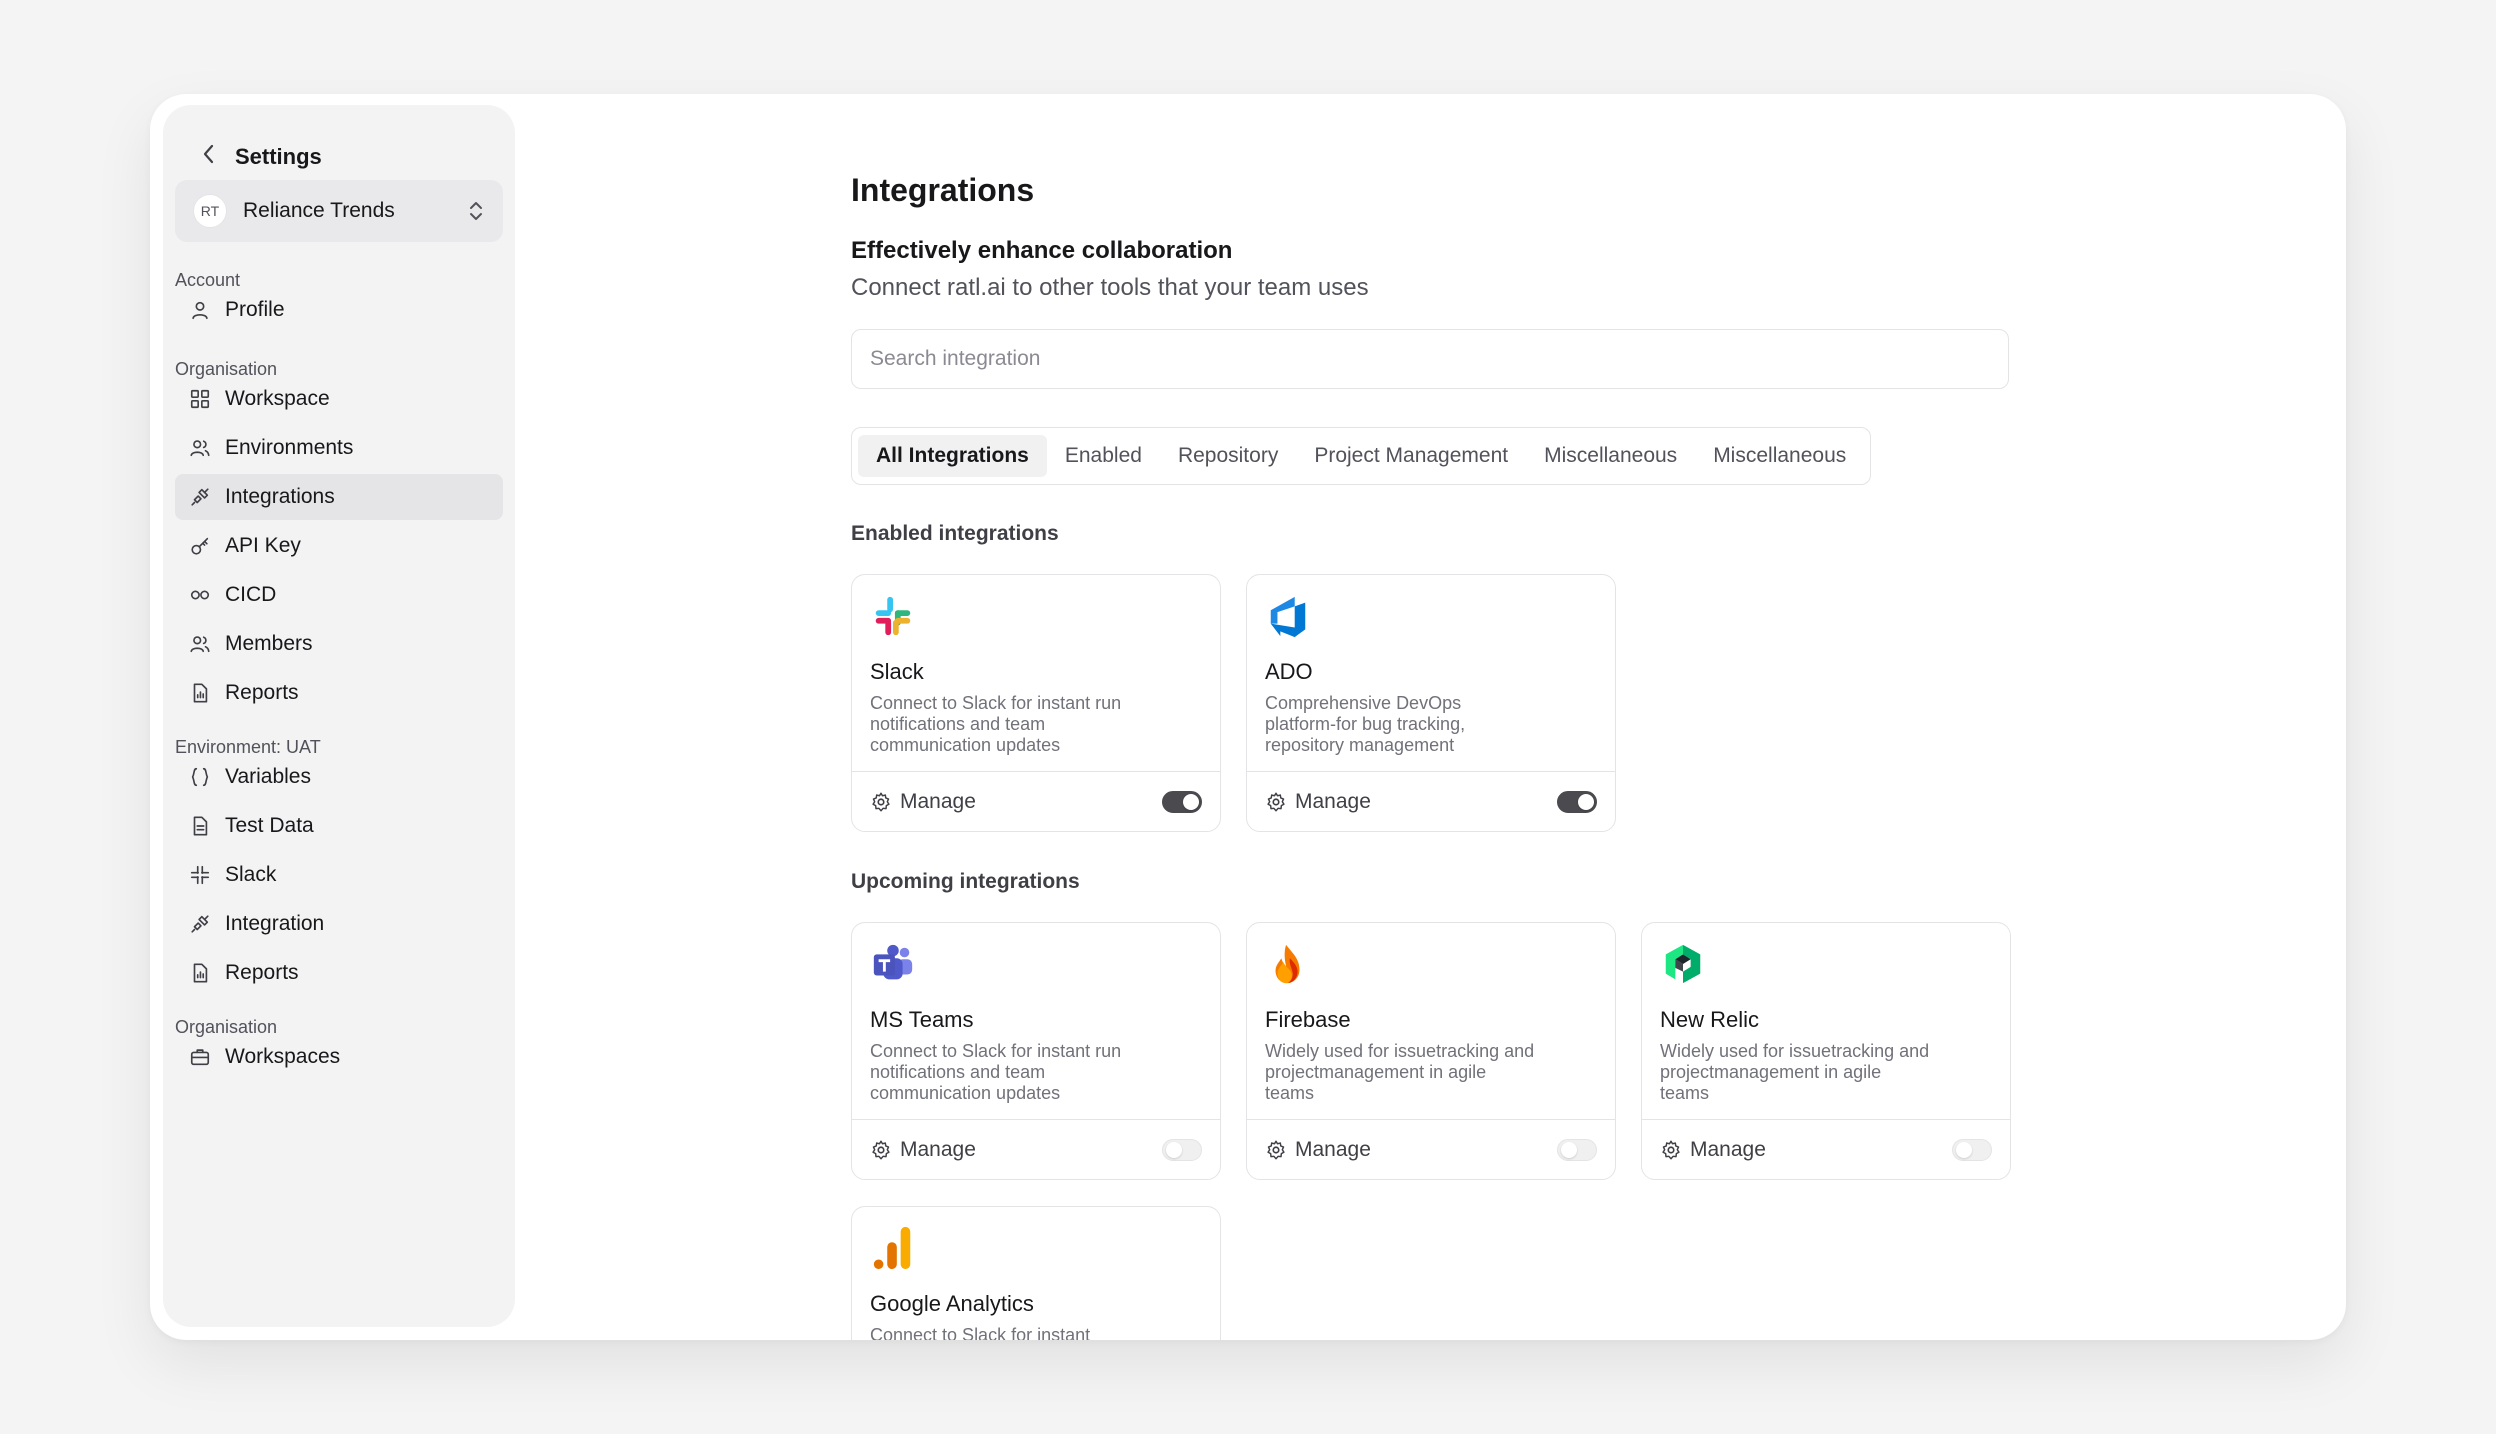 The height and width of the screenshot is (1434, 2496). Describe the element at coordinates (897, 671) in the screenshot. I see `integration-name: Slack` at that location.